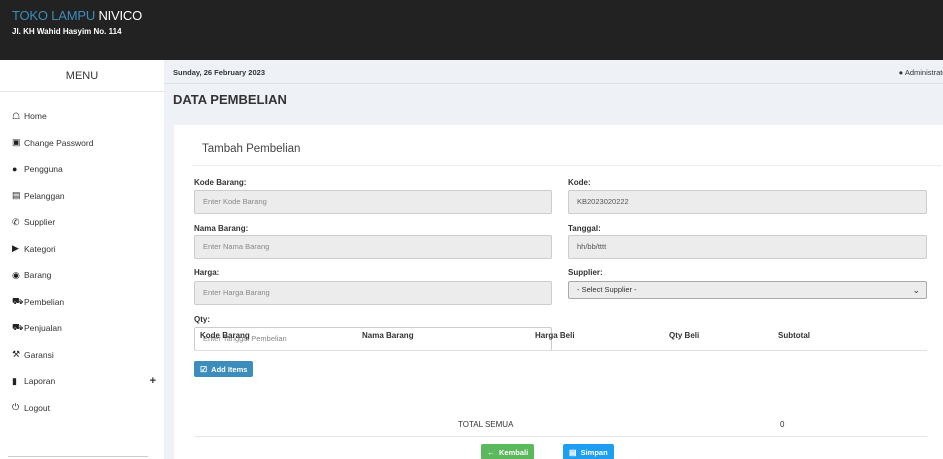 The image size is (943, 459). What do you see at coordinates (607, 289) in the screenshot?
I see `supplier-selected-value: - Select Supplier -` at bounding box center [607, 289].